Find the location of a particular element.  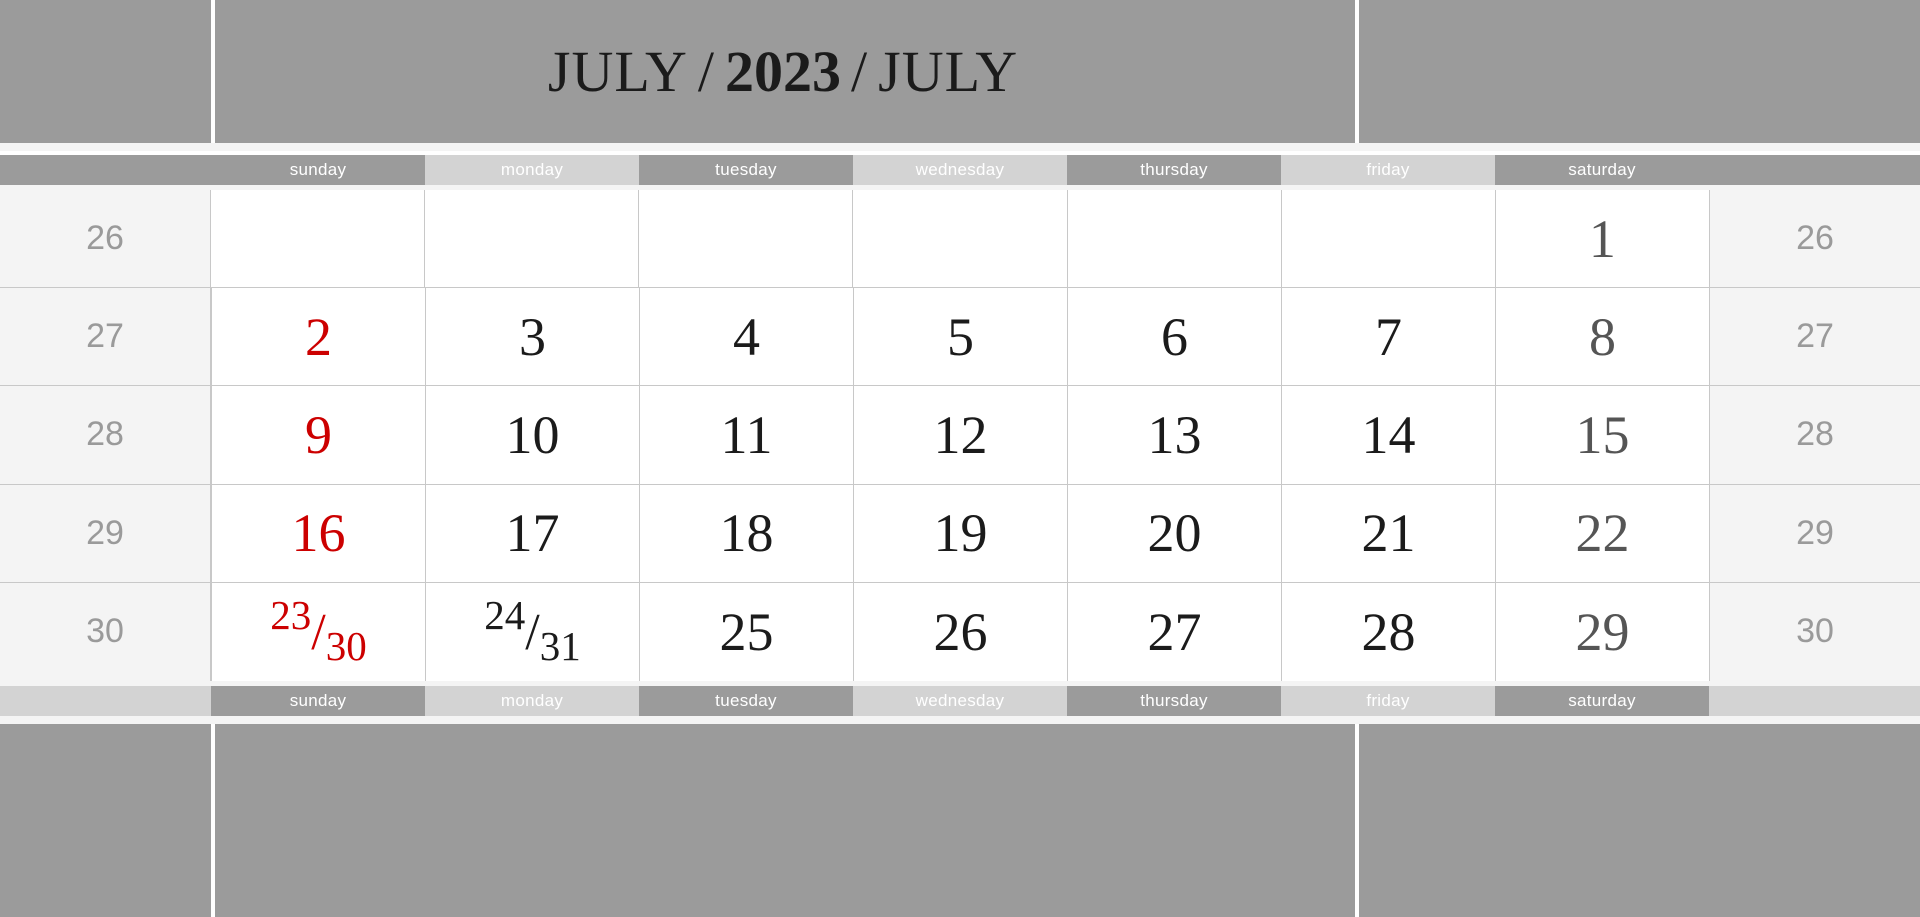

footer-gap-strip is located at coordinates (960, 720).